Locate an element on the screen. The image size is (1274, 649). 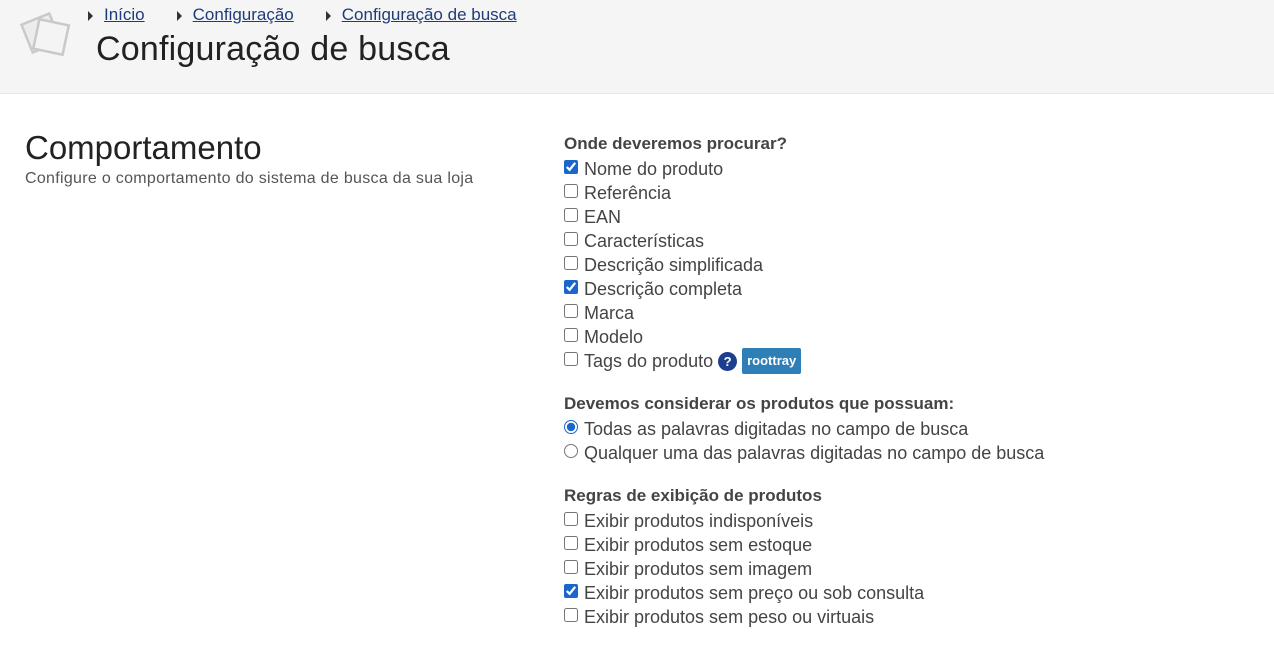
checkbox-modelo is located at coordinates (571, 335).